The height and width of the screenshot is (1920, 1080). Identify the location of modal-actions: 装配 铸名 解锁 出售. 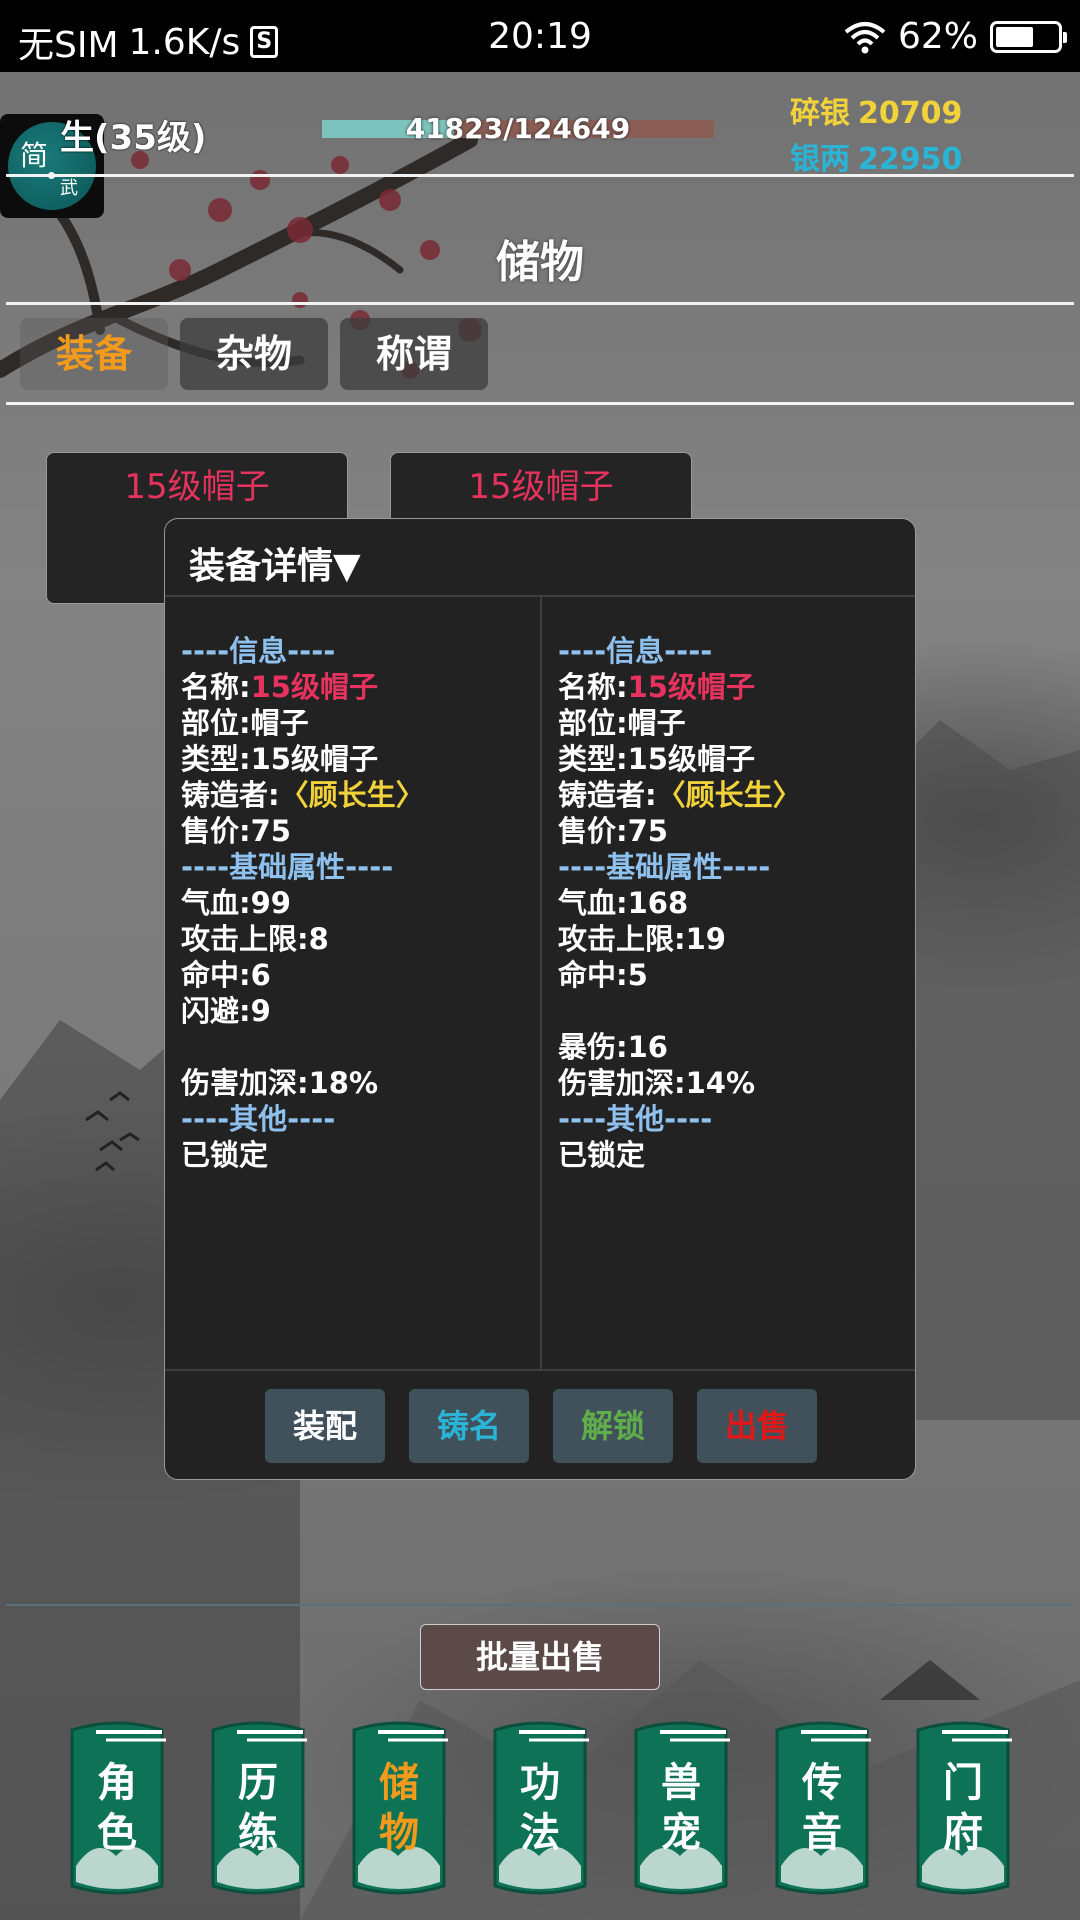
(540, 1426).